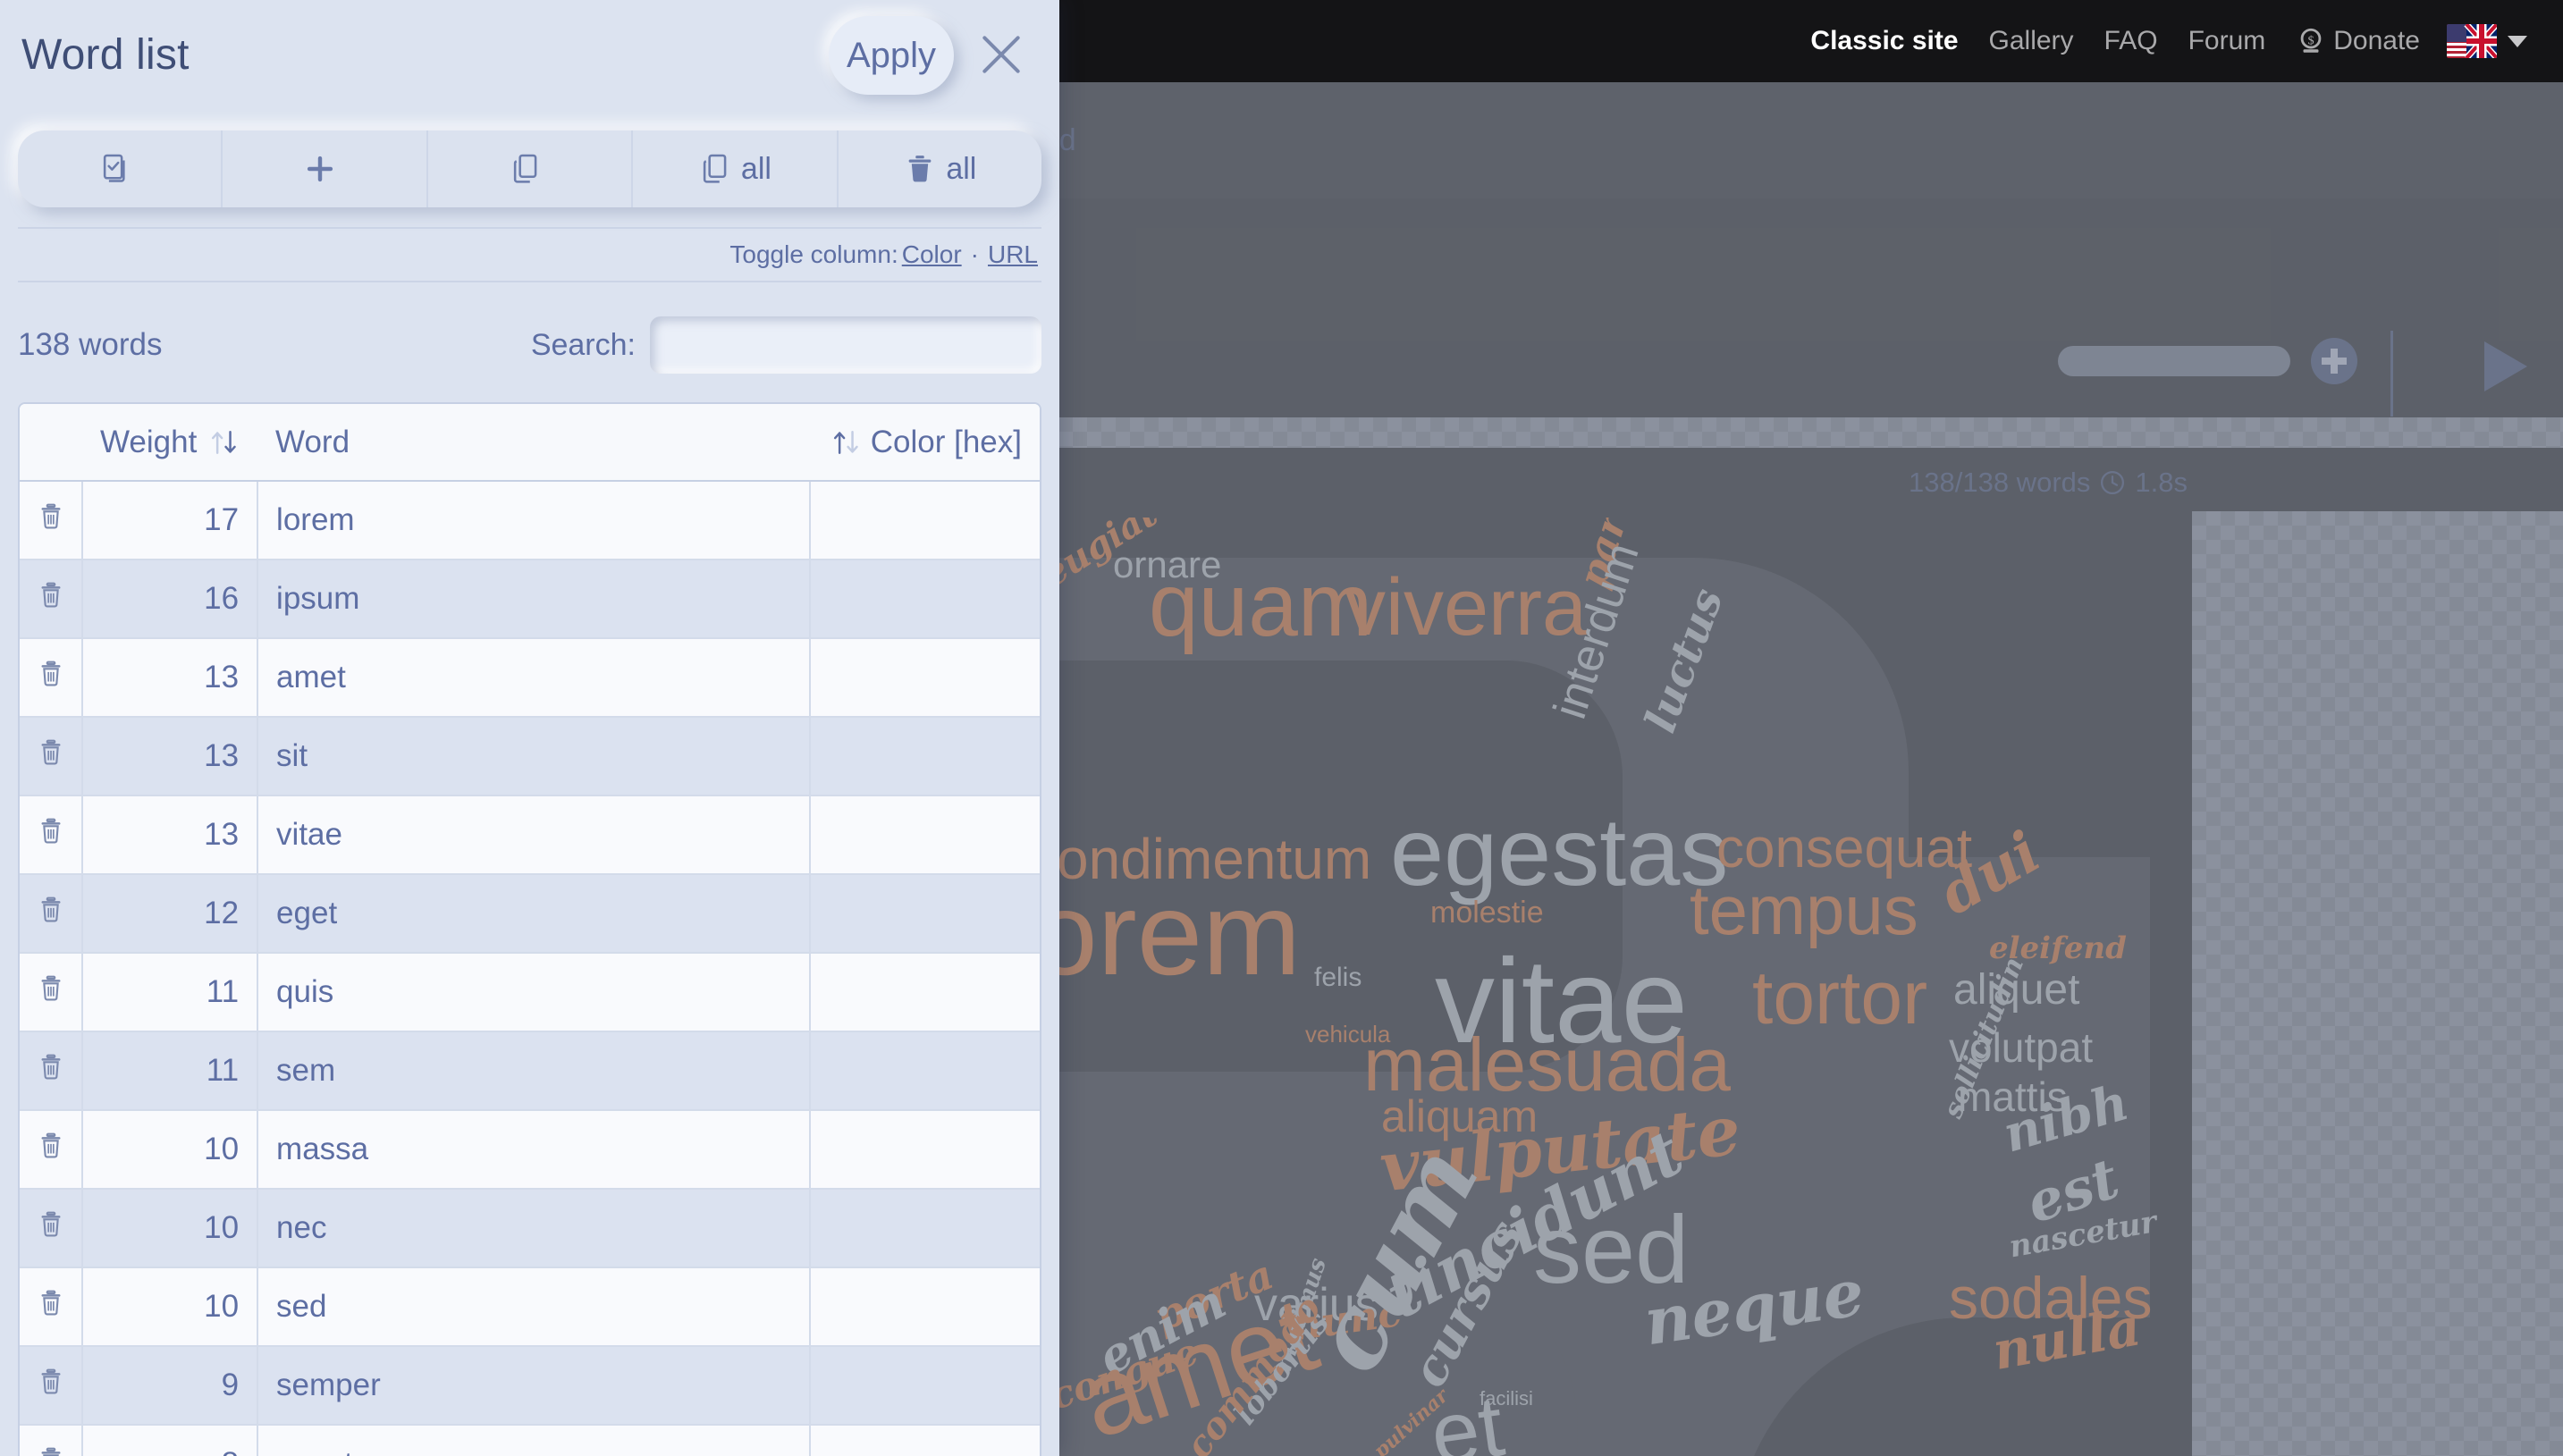  I want to click on table-row: 13 sit, so click(530, 757).